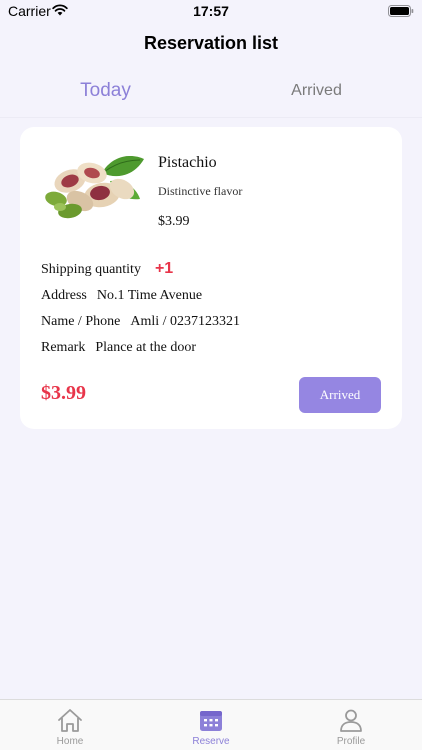 The width and height of the screenshot is (422, 750). I want to click on arrived-button: Arrived, so click(340, 395).